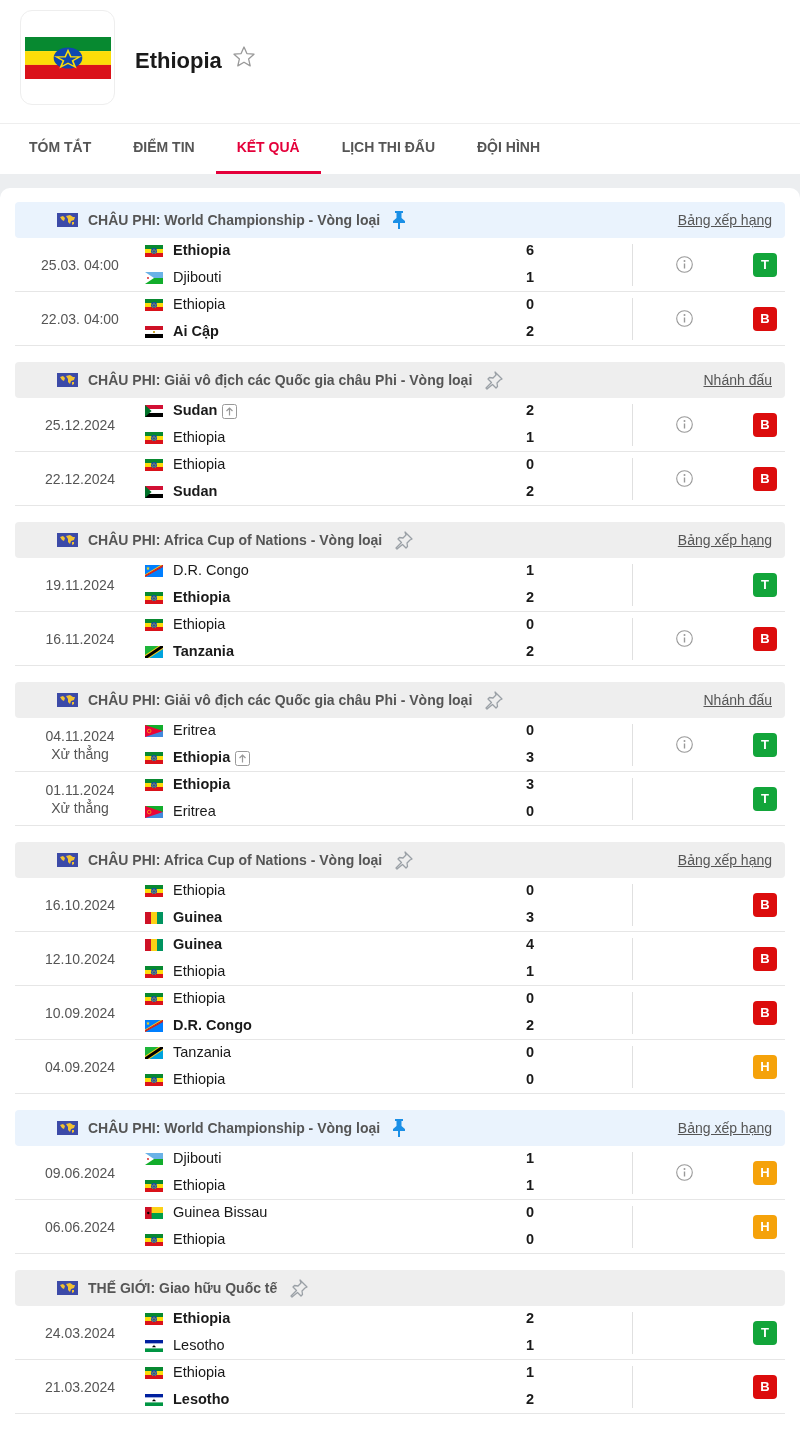  Describe the element at coordinates (202, 1053) in the screenshot. I see `team-name: Tanzania` at that location.